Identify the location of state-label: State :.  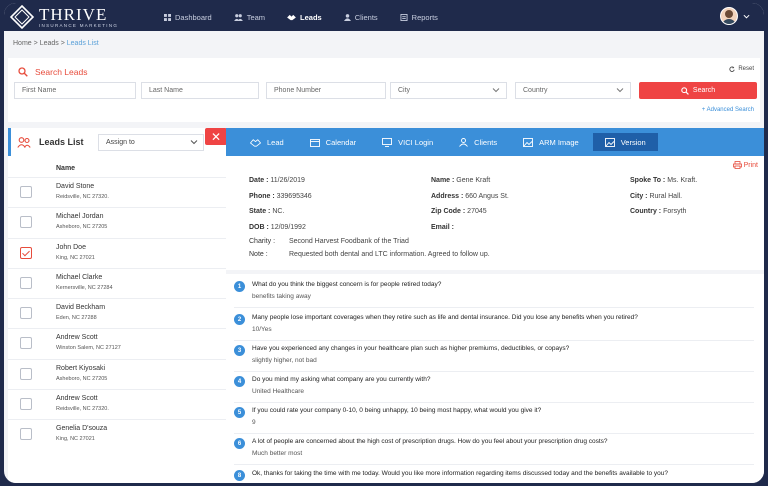
(260, 211).